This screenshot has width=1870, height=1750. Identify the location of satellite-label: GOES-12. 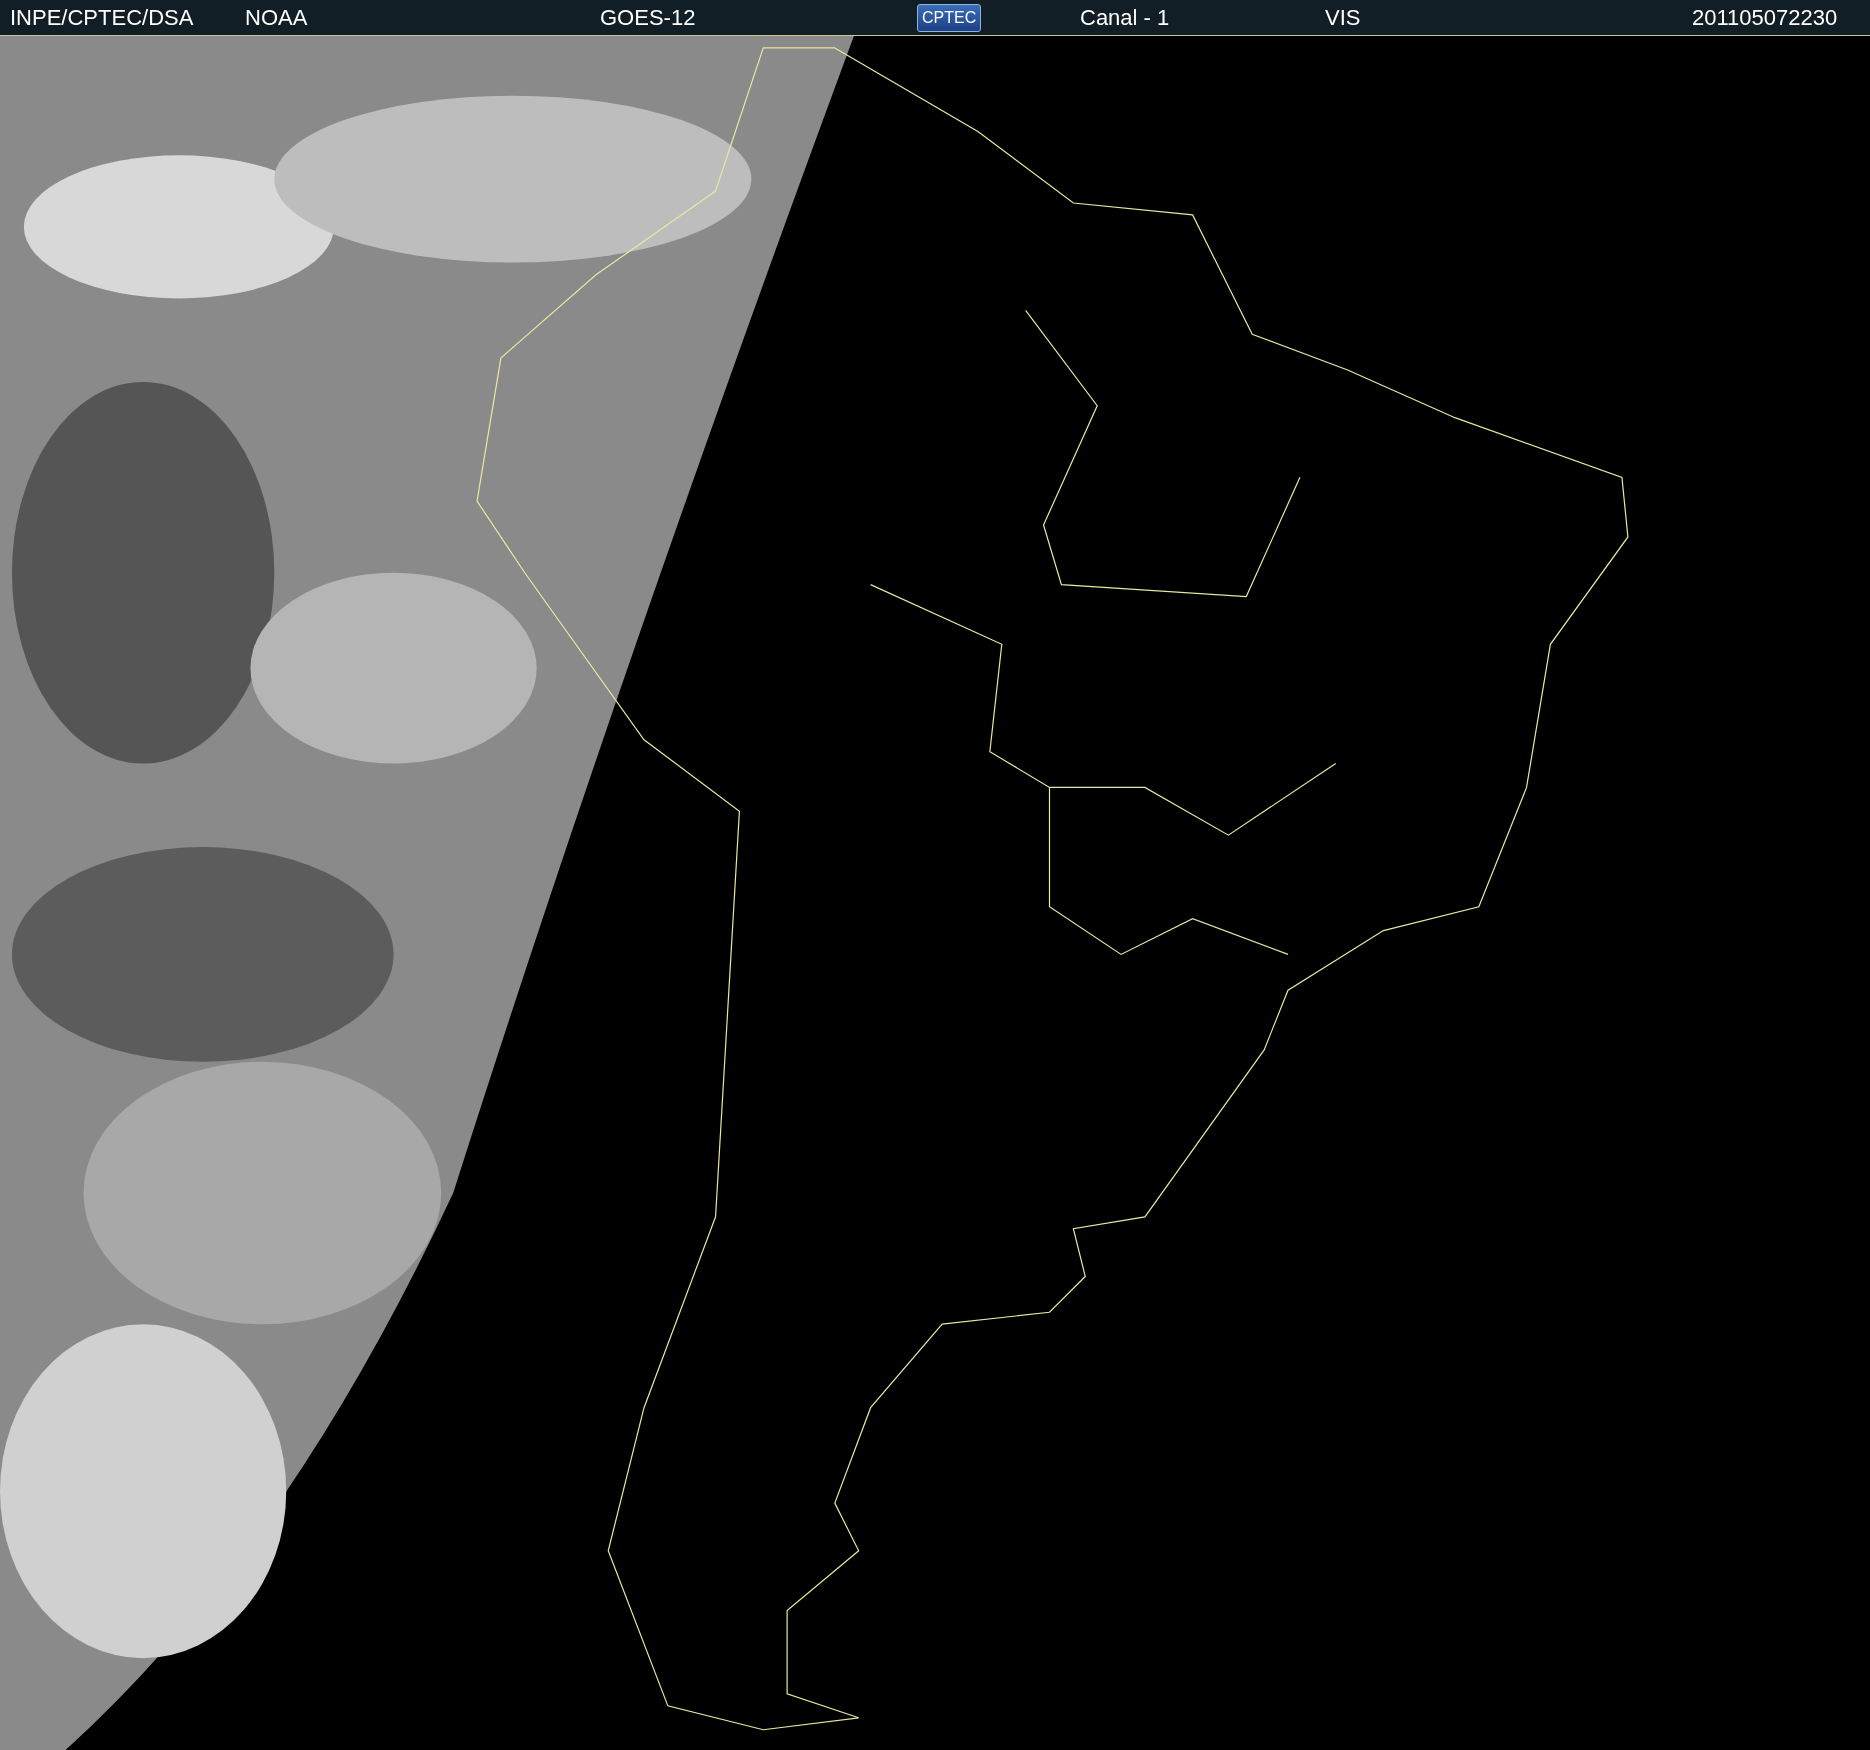
(648, 17).